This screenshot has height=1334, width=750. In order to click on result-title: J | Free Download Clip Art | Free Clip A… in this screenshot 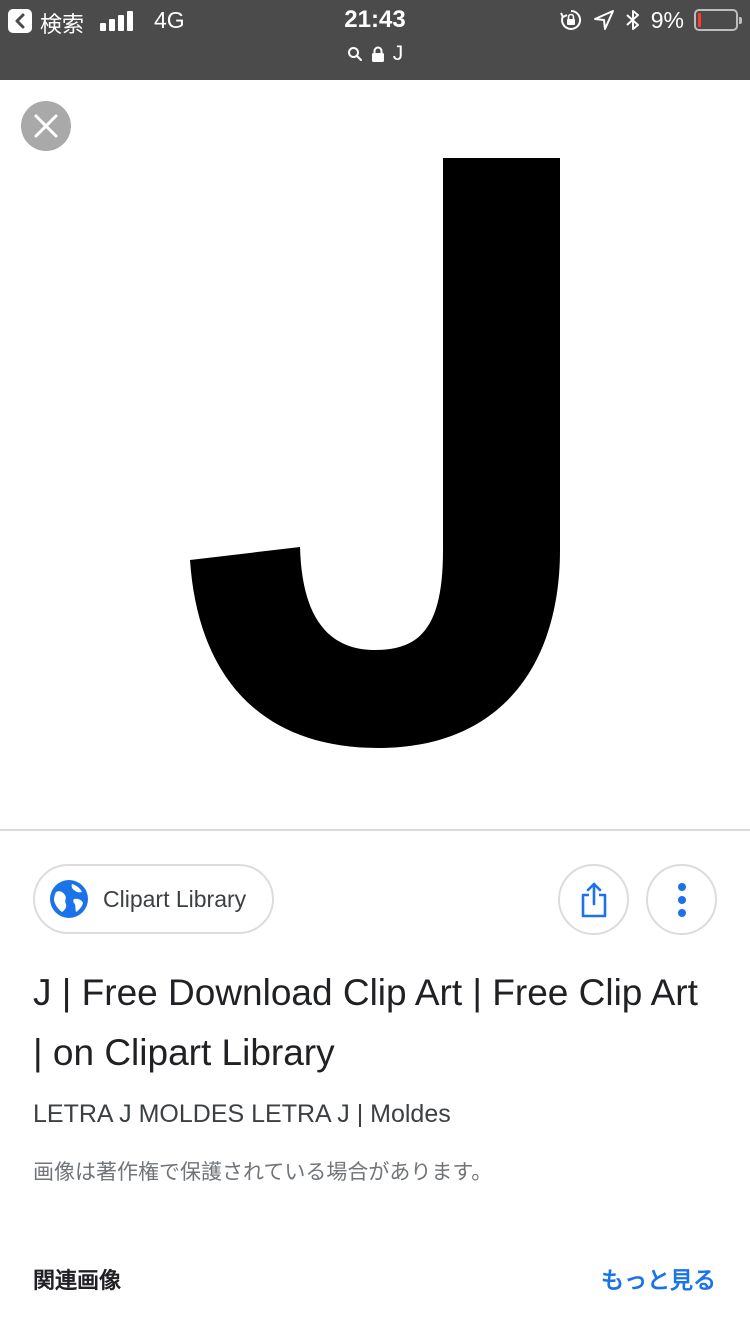, I will do `click(373, 1023)`.